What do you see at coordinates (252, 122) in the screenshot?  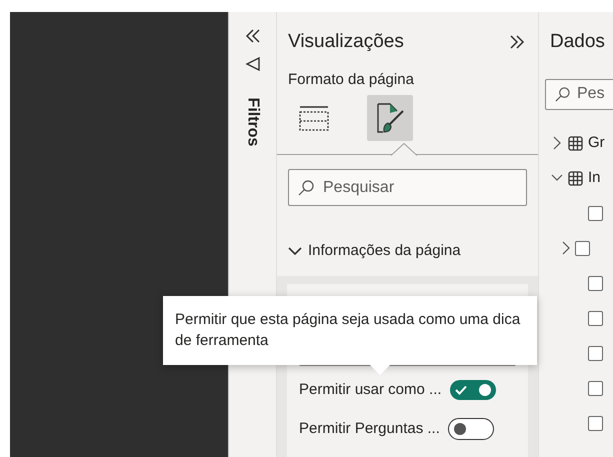 I see `filters-label: Filtros` at bounding box center [252, 122].